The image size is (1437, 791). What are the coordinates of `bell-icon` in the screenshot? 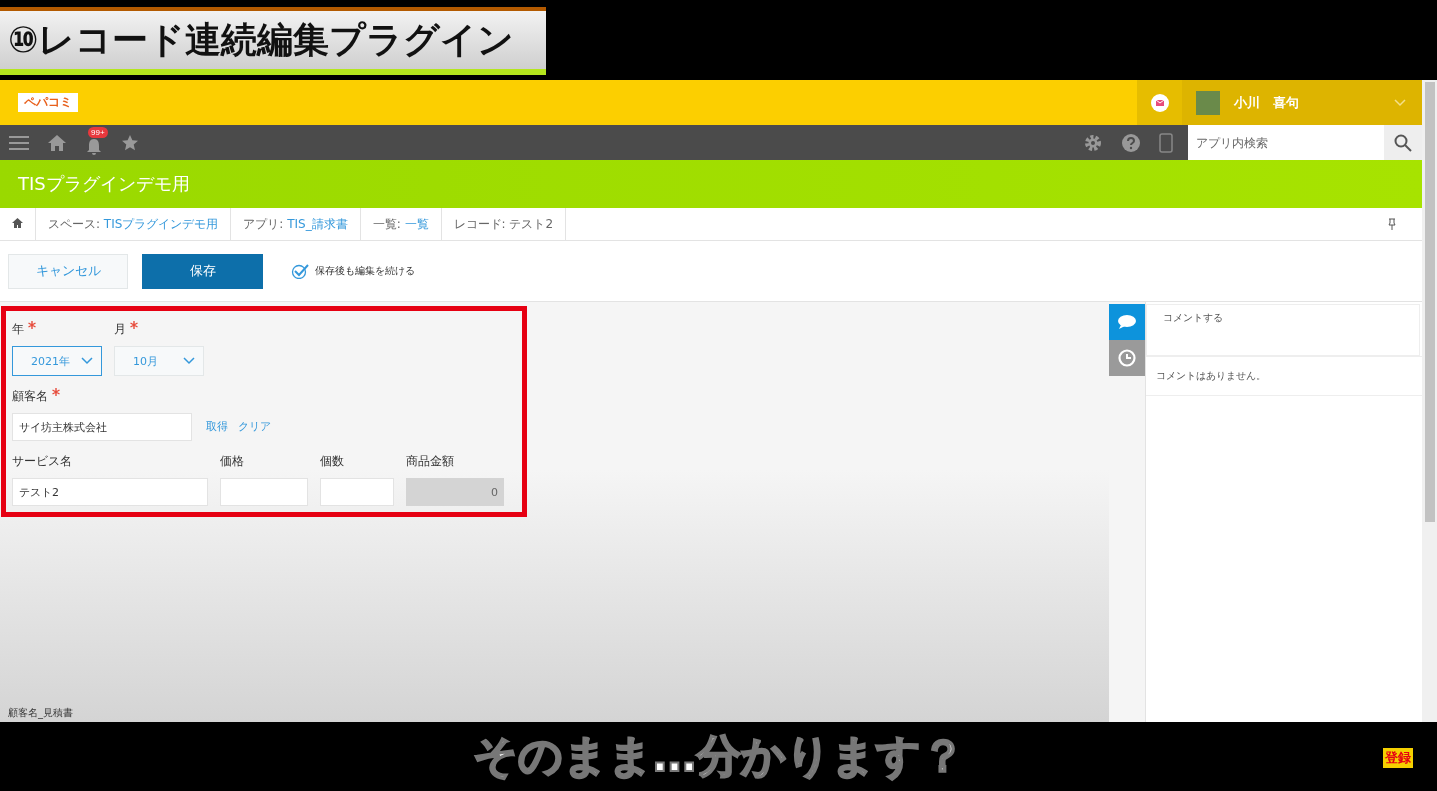 It's located at (94, 146).